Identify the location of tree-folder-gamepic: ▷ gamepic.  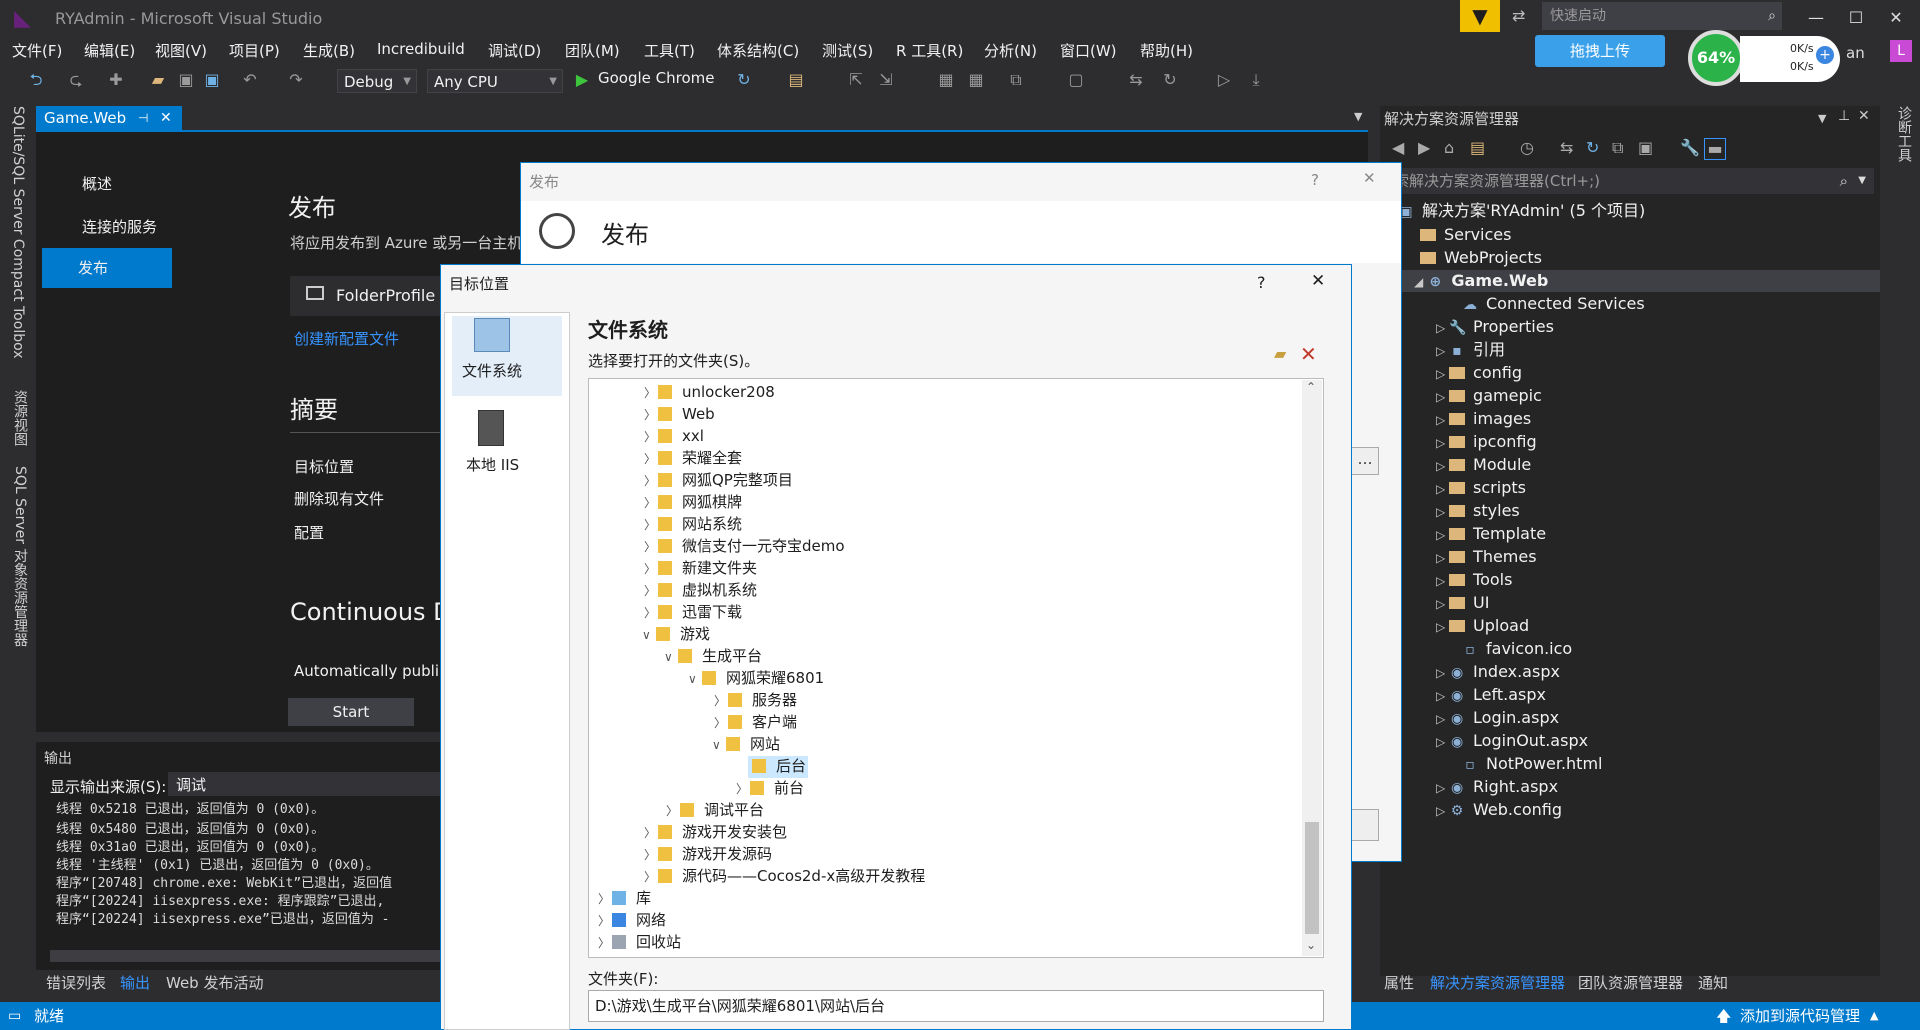
(1489, 396).